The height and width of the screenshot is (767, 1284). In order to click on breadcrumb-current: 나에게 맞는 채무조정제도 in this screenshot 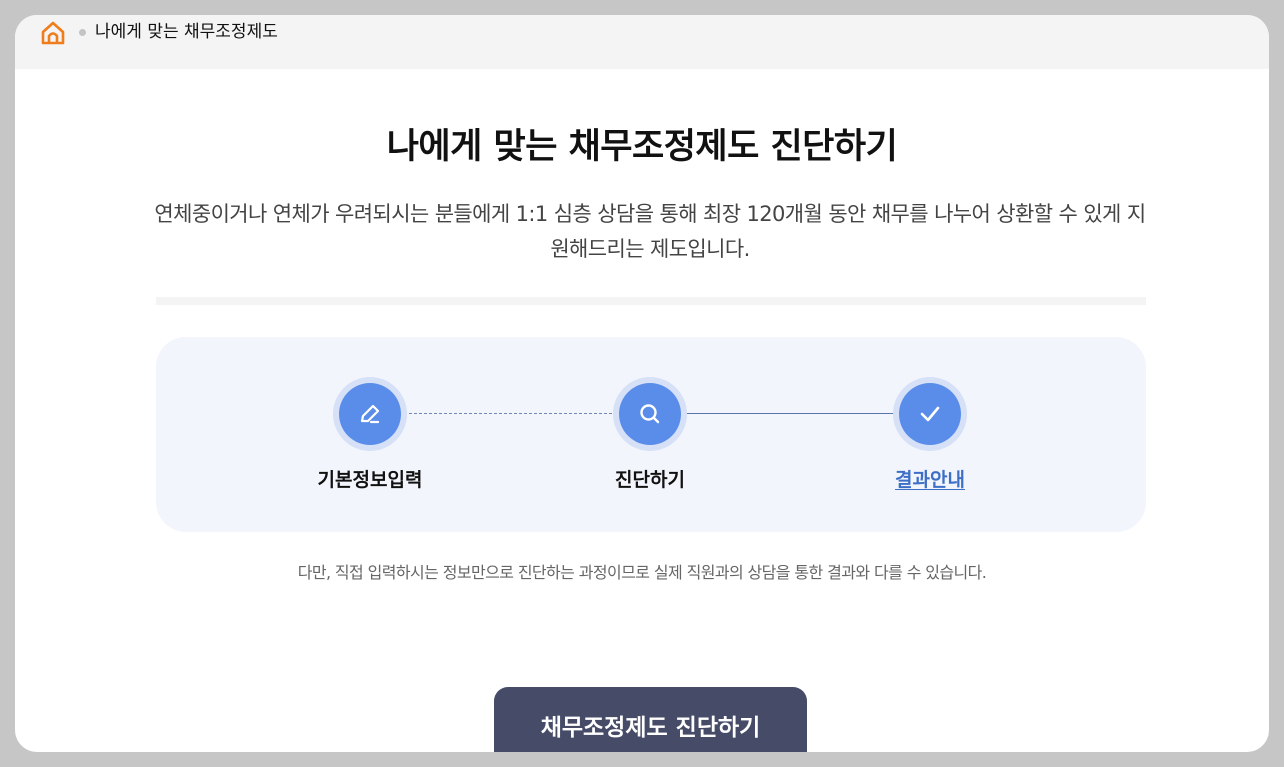, I will do `click(186, 32)`.